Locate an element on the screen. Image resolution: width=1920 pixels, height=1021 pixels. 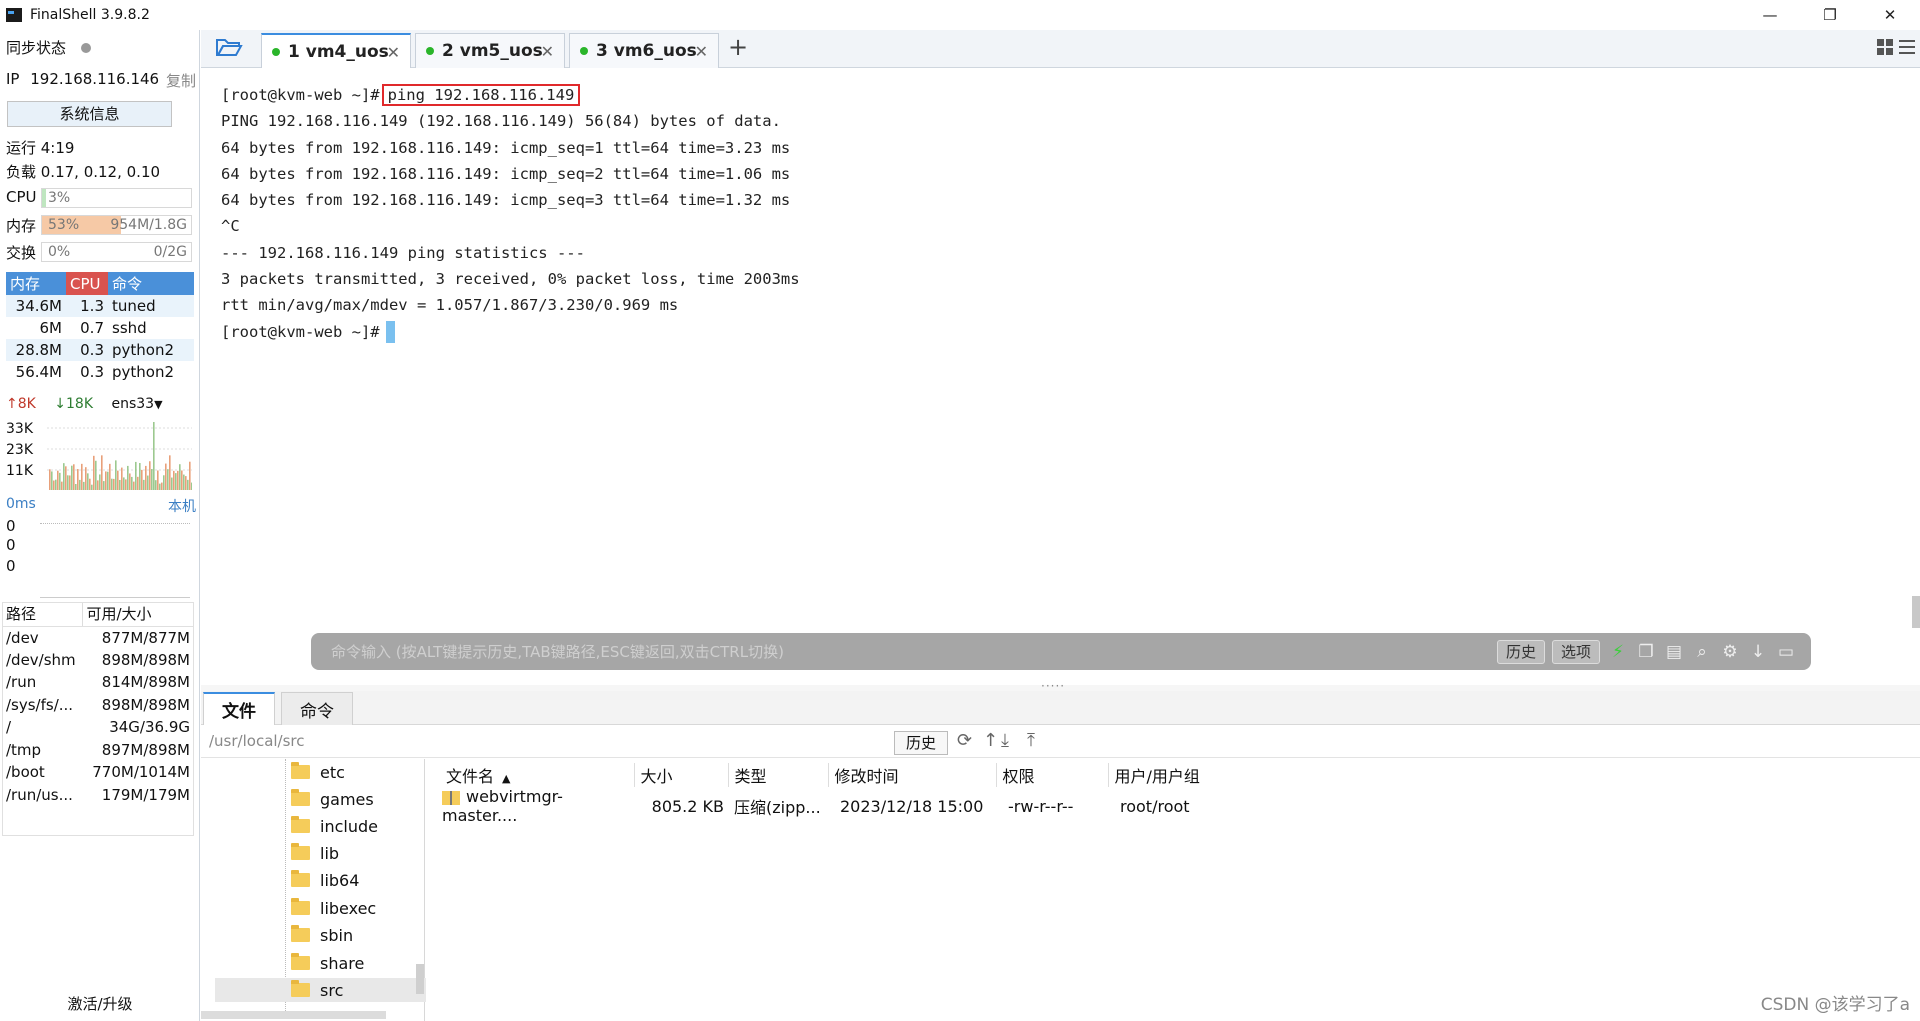
tab-vm5-uos: 2 vm5_uos ✕ is located at coordinates (490, 50).